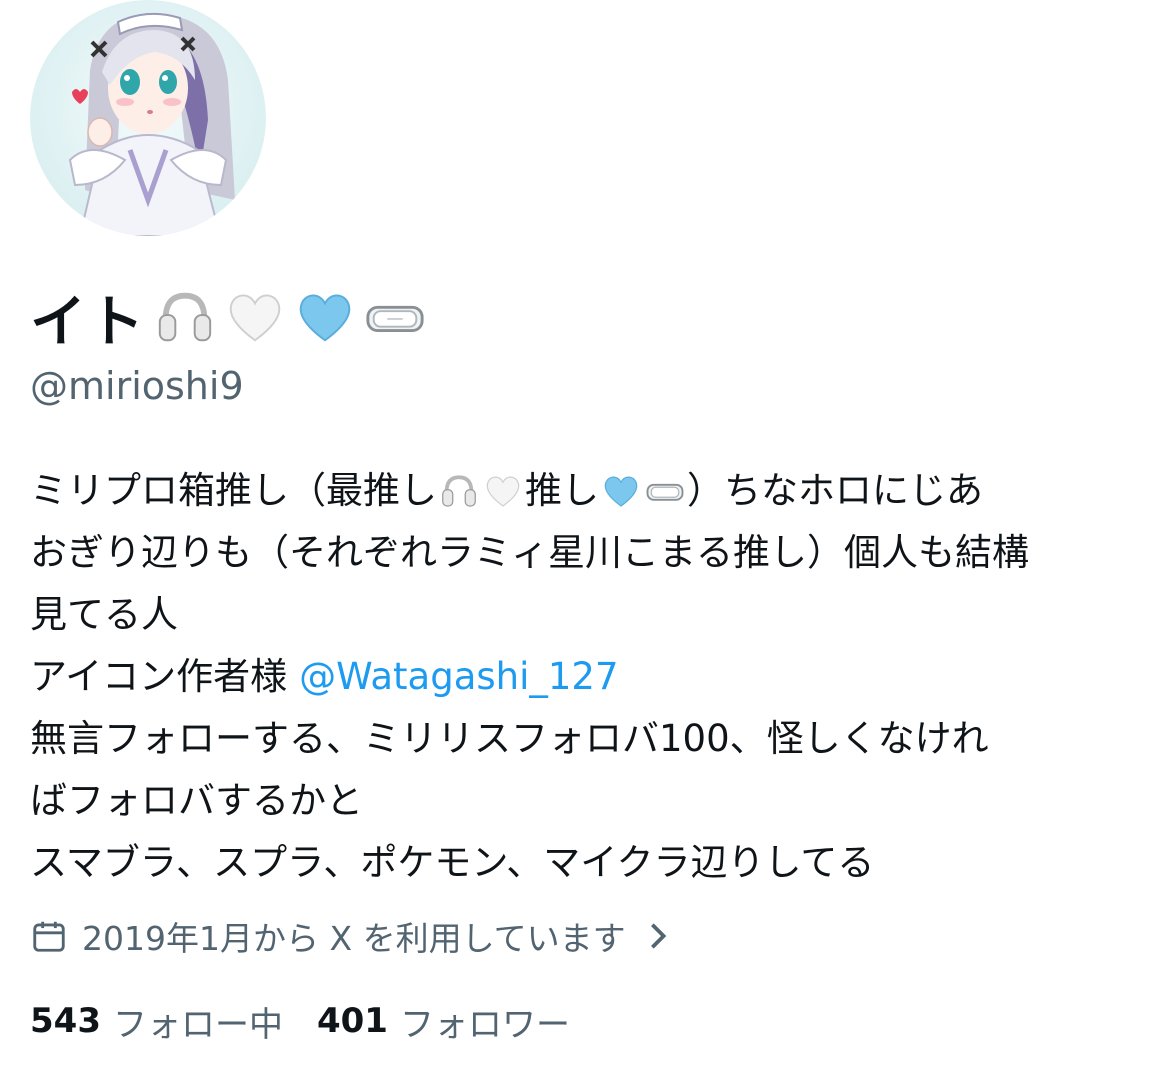 Image resolution: width=1160 pixels, height=1073 pixels. What do you see at coordinates (452, 862) in the screenshot?
I see `bio-text: スマブラ、スプラ、ポケモン、マイクラ辺りしてる` at bounding box center [452, 862].